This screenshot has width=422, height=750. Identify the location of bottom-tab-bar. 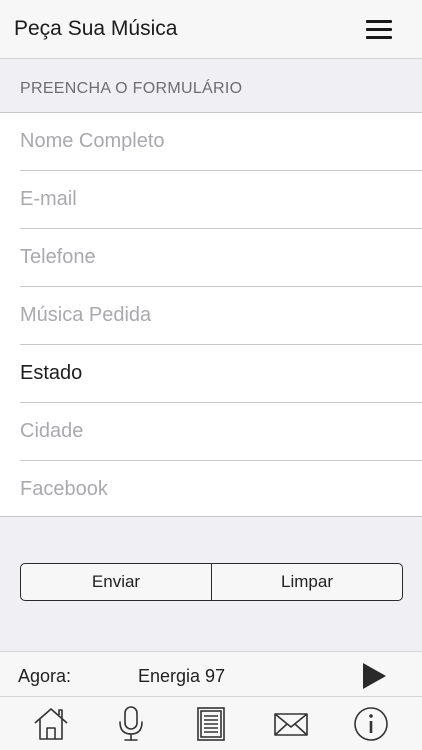
(211, 723).